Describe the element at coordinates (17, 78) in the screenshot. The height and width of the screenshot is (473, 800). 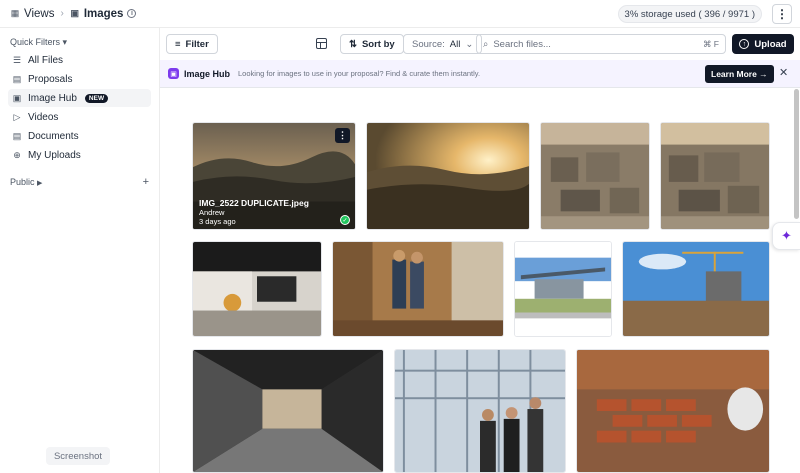
I see `document-icon: ▤` at that location.